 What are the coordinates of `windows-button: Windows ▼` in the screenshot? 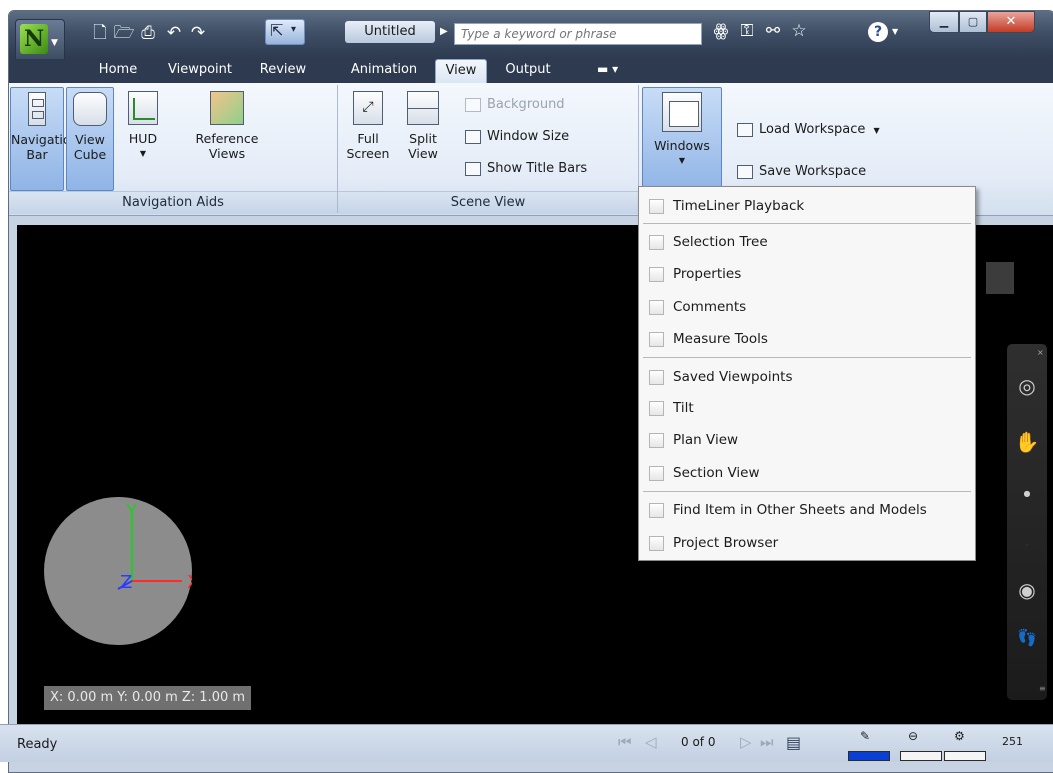 It's located at (682, 140).